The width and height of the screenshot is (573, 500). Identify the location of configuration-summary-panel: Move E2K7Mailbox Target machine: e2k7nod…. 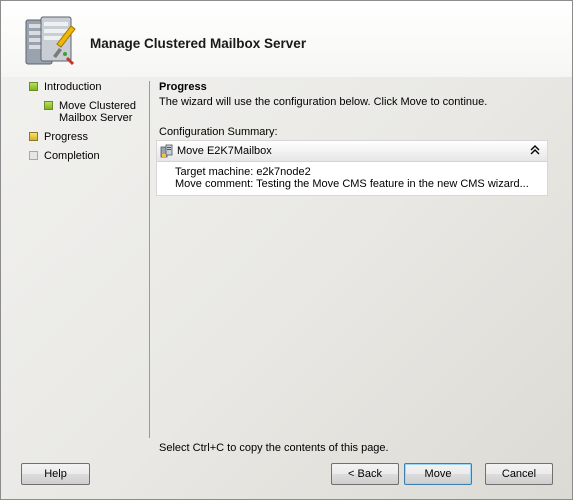
(352, 168).